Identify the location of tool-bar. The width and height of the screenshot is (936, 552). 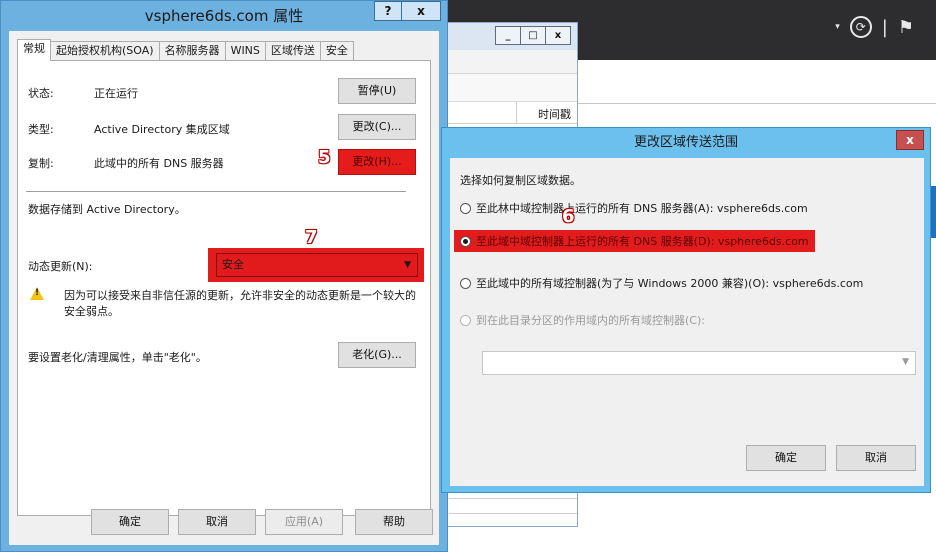
(509, 88).